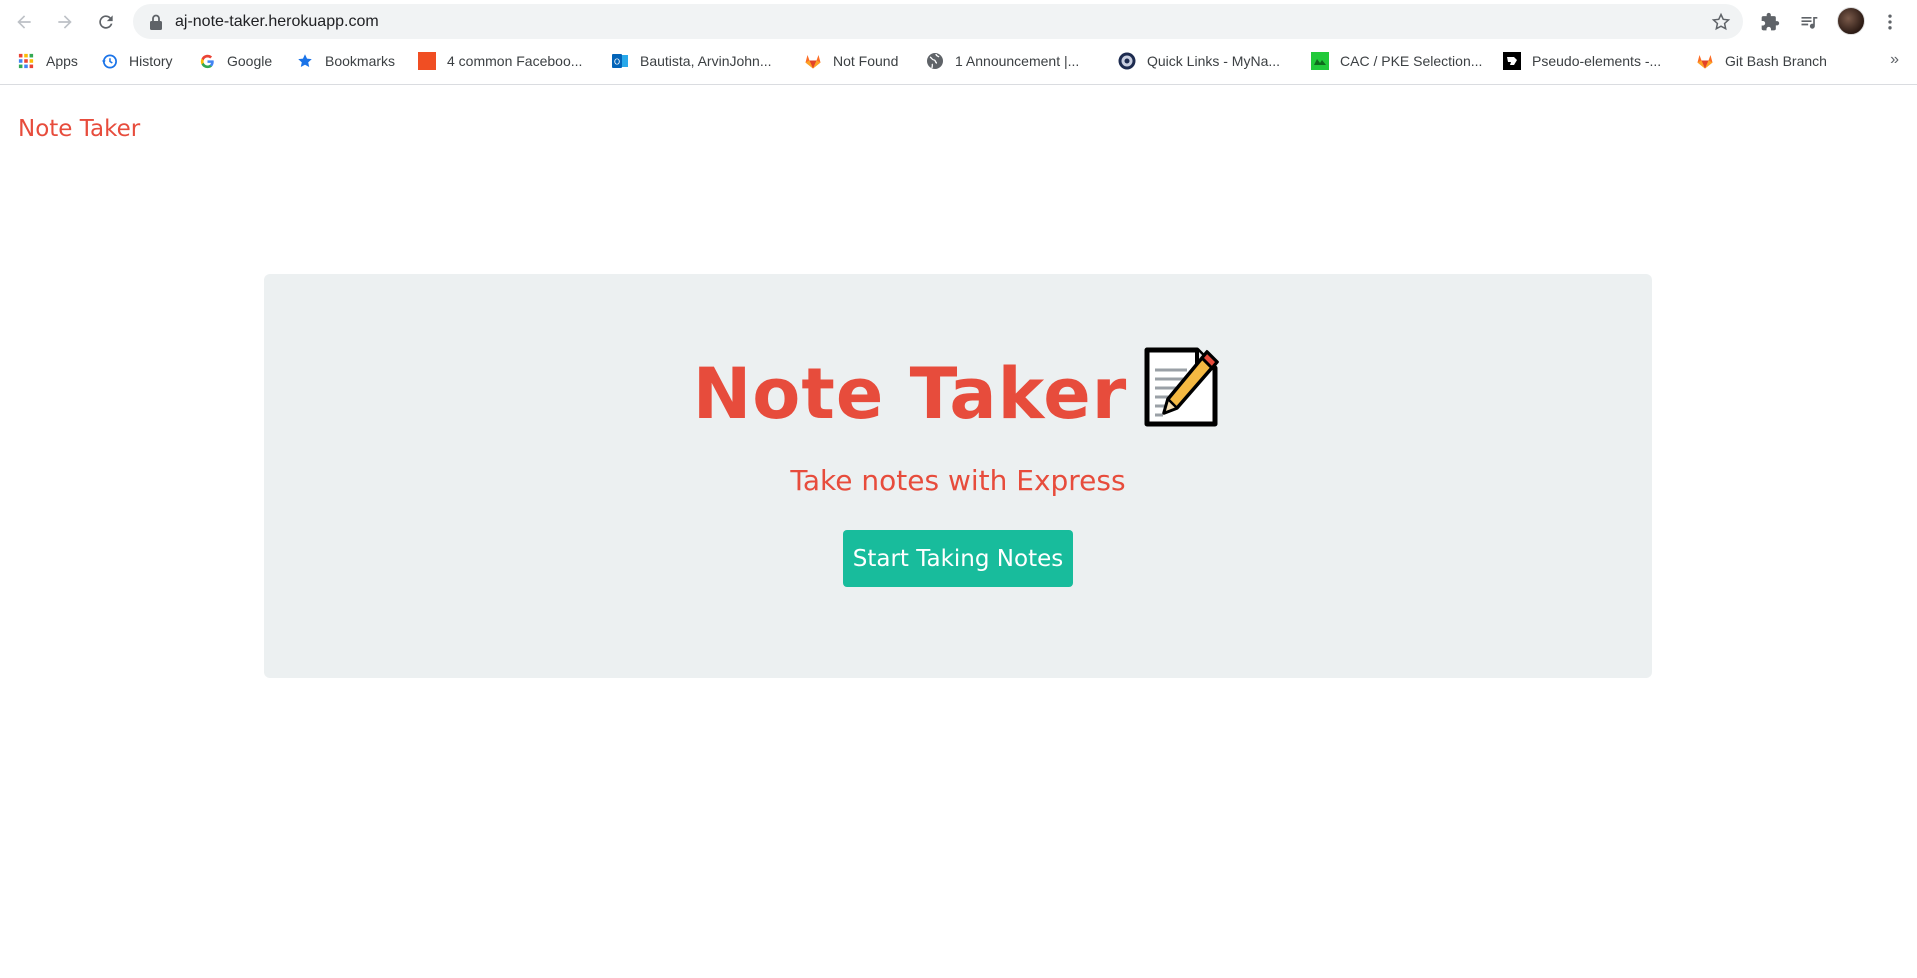 Image resolution: width=1917 pixels, height=978 pixels. What do you see at coordinates (1127, 61) in the screenshot?
I see `seal-icon` at bounding box center [1127, 61].